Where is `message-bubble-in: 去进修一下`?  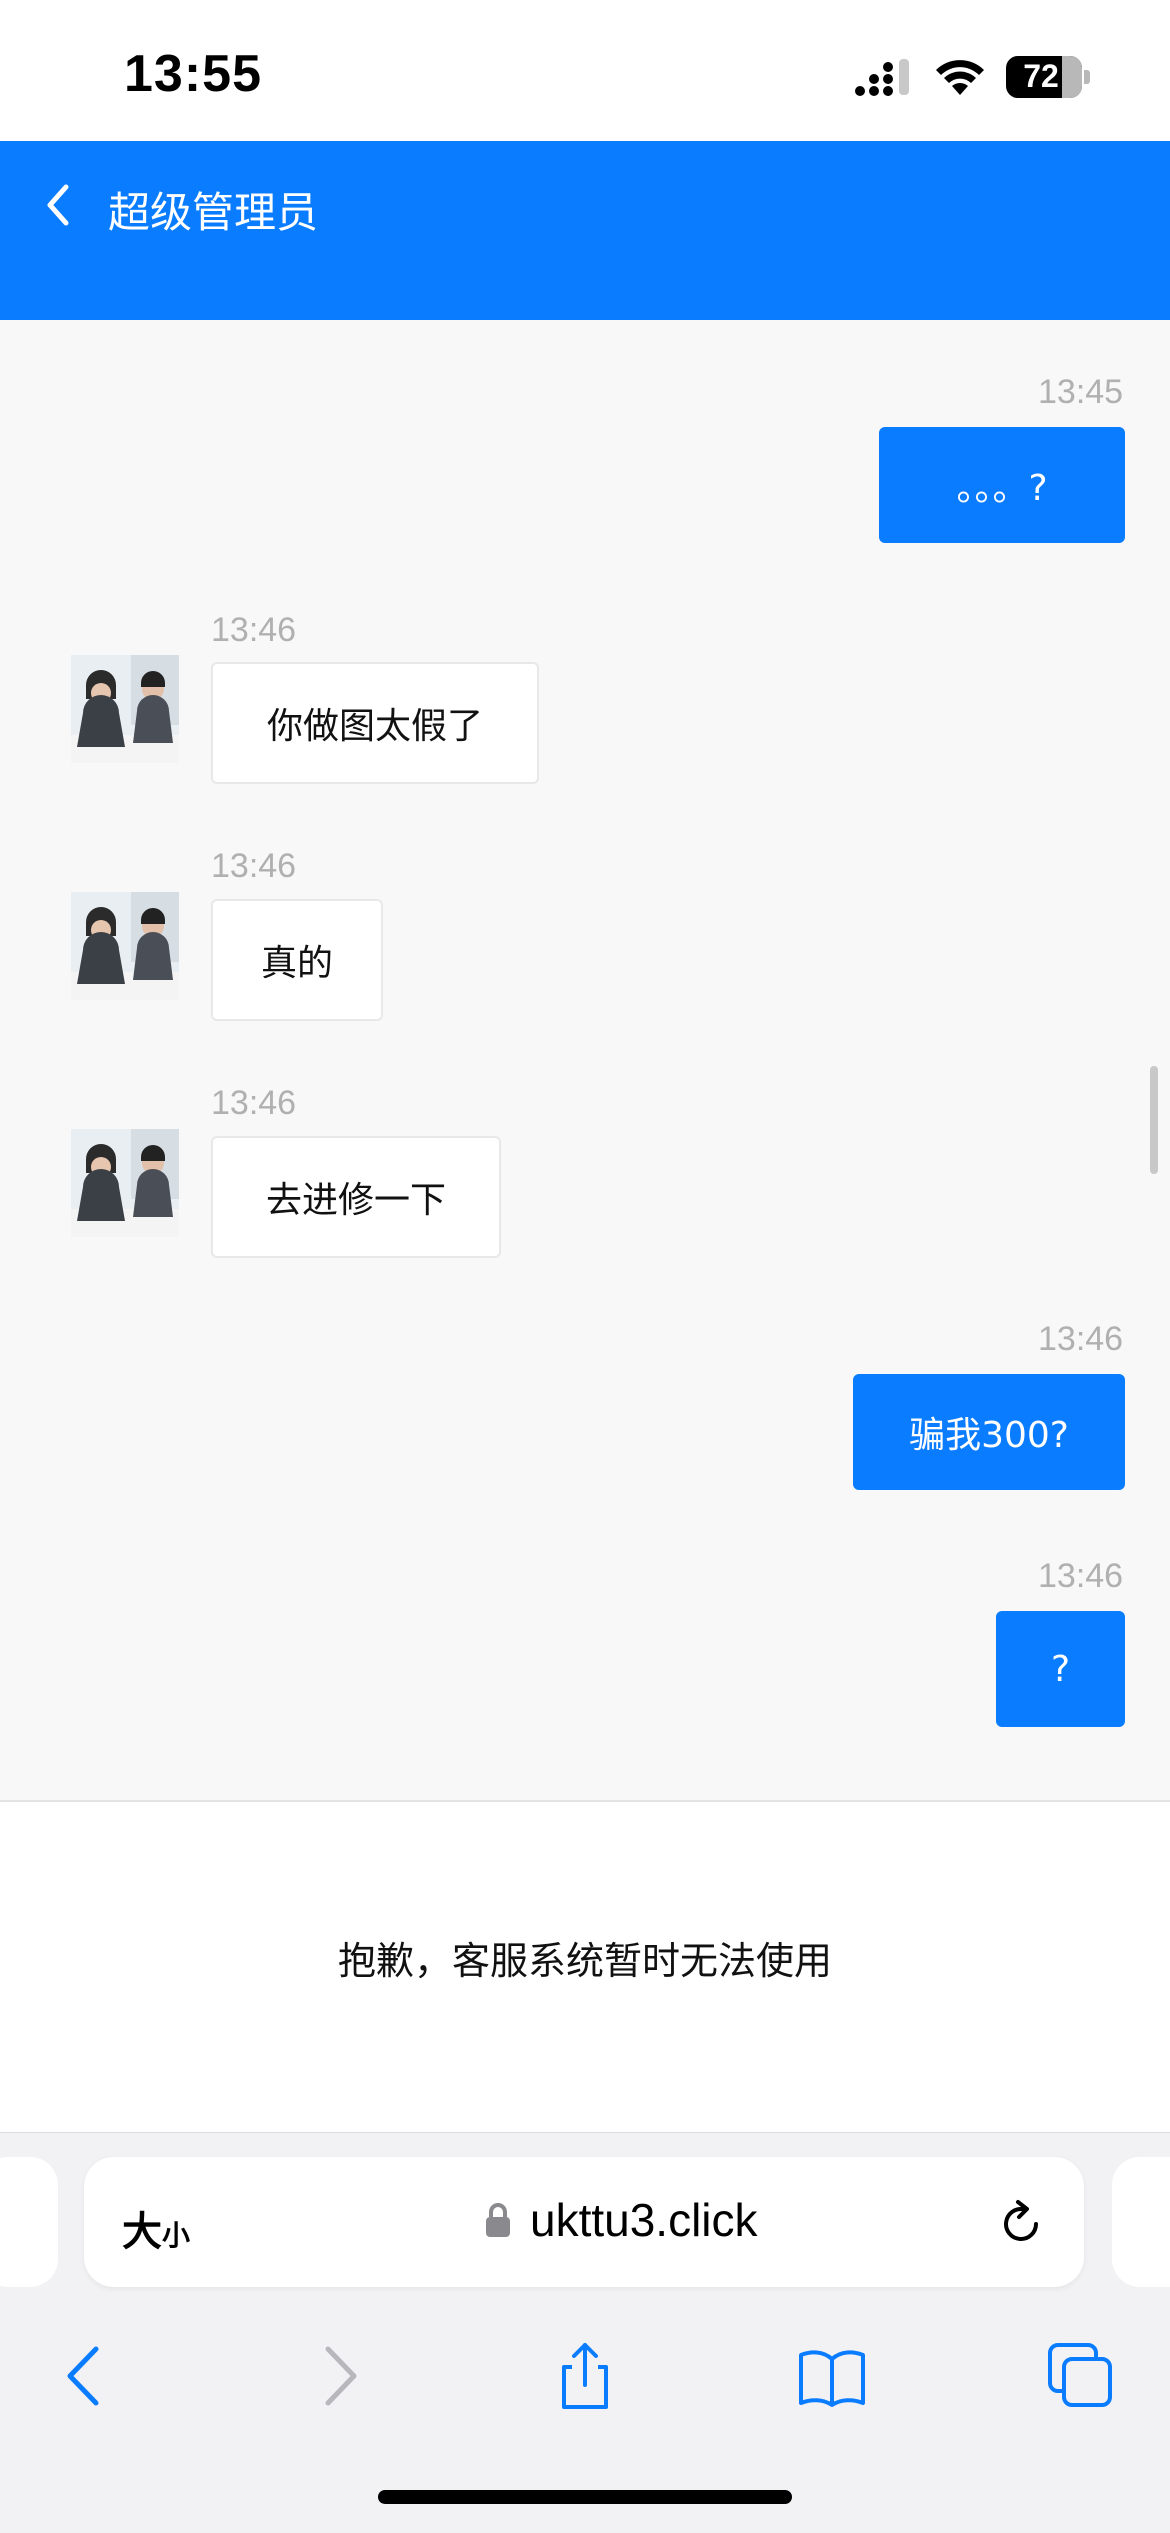
message-bubble-in: 去进修一下 is located at coordinates (356, 1197).